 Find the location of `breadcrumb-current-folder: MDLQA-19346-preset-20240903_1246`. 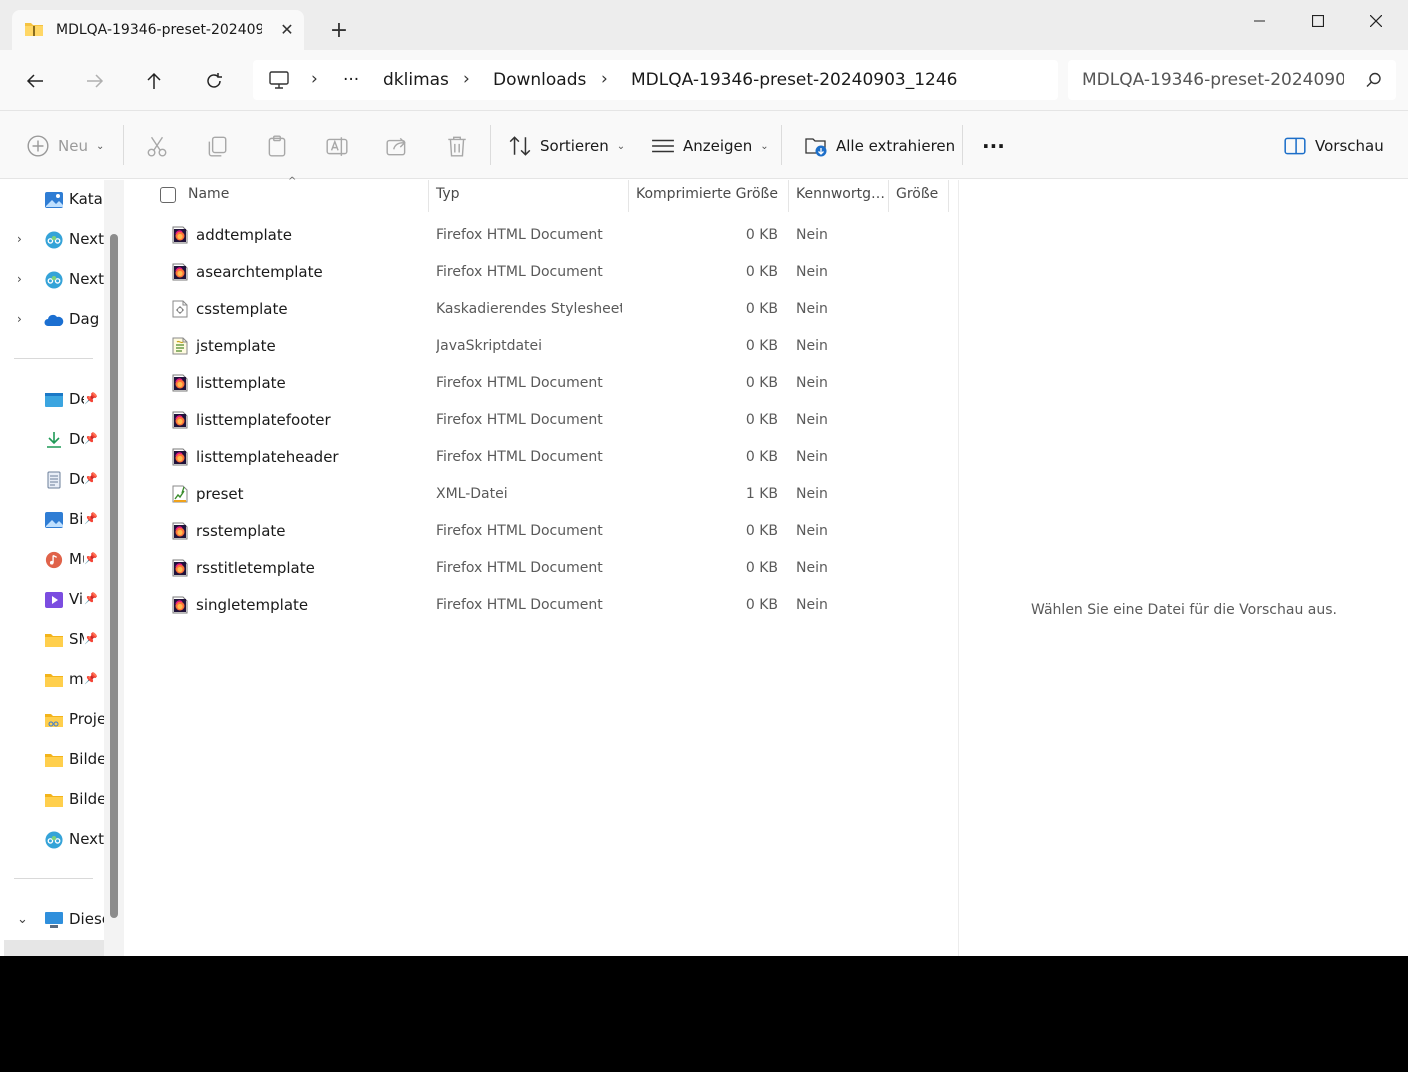

breadcrumb-current-folder: MDLQA-19346-preset-20240903_1246 is located at coordinates (794, 80).